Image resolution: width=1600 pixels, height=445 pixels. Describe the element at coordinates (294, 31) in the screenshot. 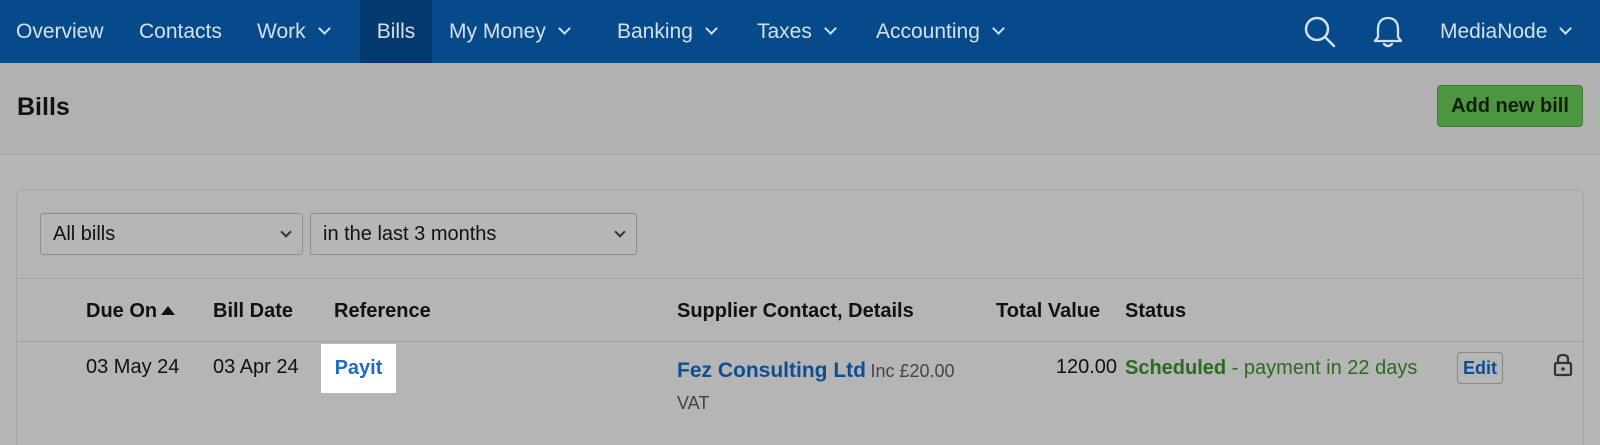

I see `nav-work: Work` at that location.